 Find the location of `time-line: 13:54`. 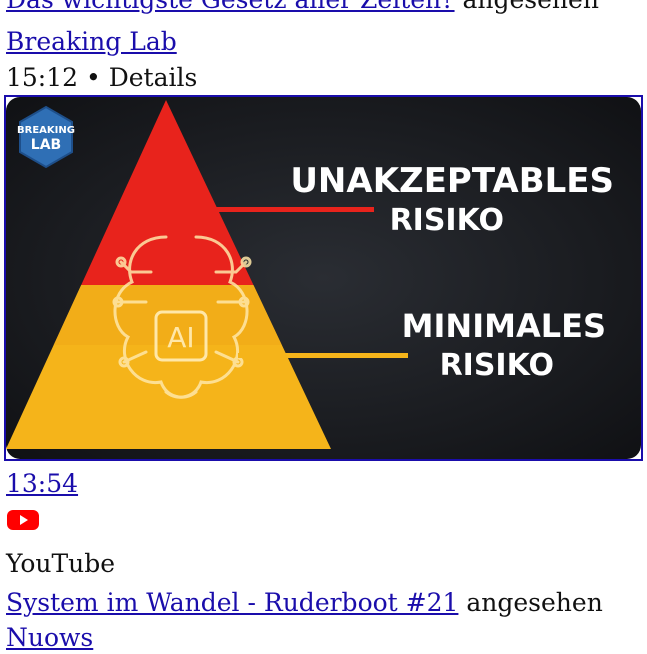

time-line: 13:54 is located at coordinates (42, 484).